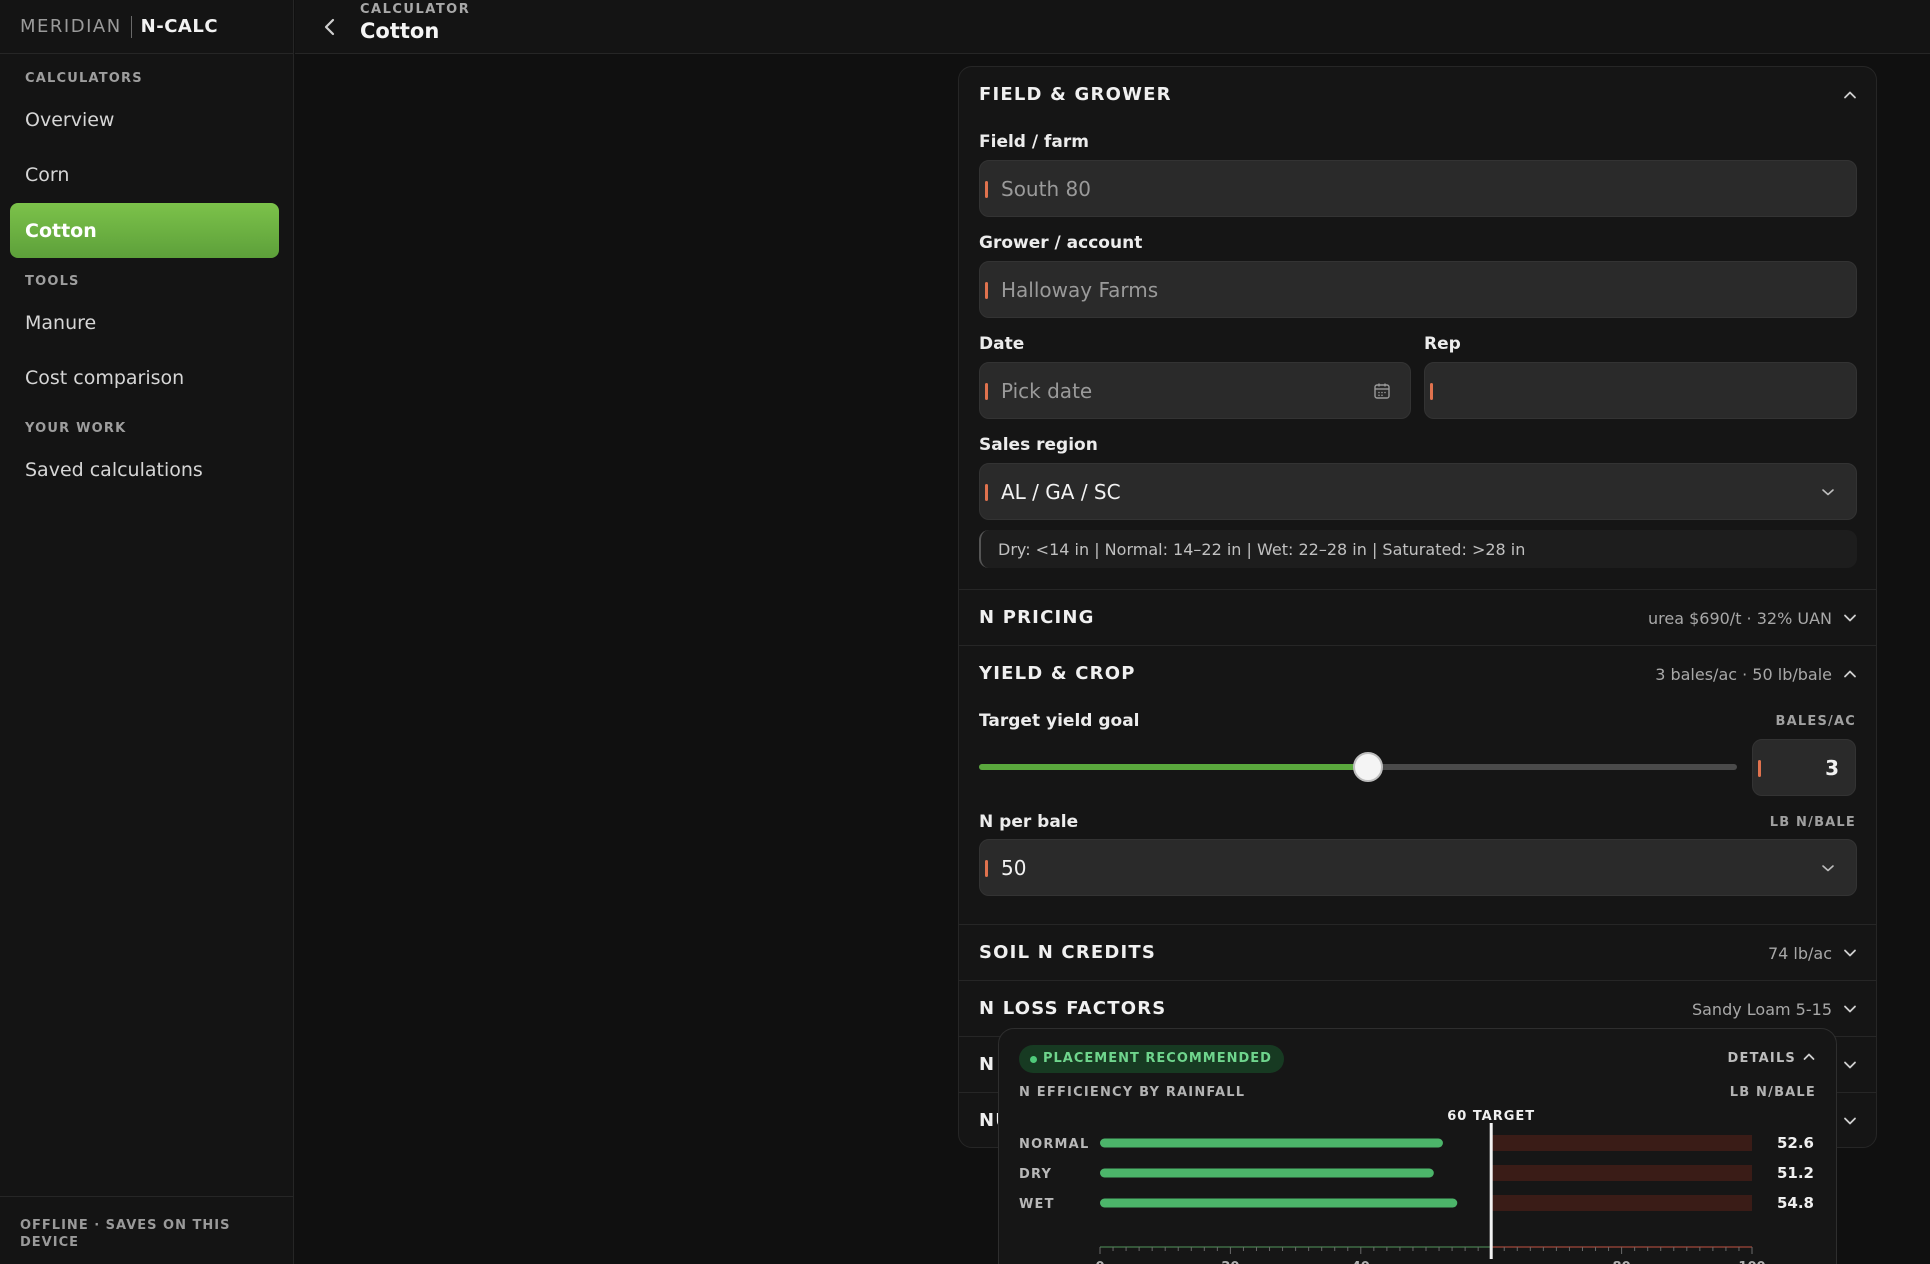 The image size is (1930, 1264). Describe the element at coordinates (1382, 391) in the screenshot. I see `calendar-icon` at that location.